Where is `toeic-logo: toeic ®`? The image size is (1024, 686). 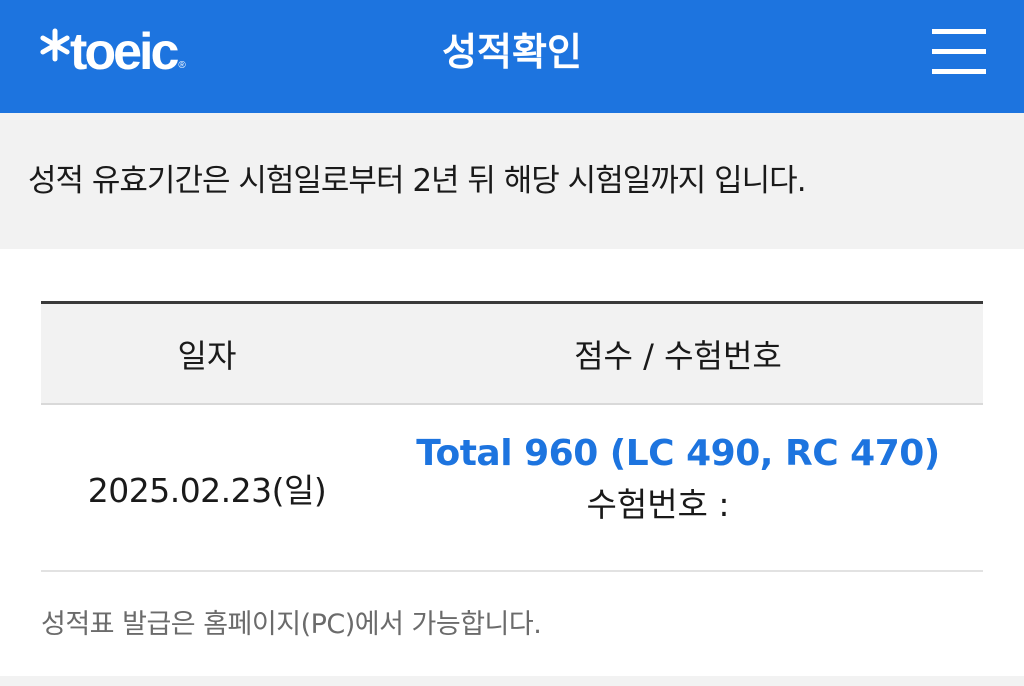 toeic-logo: toeic ® is located at coordinates (112, 52).